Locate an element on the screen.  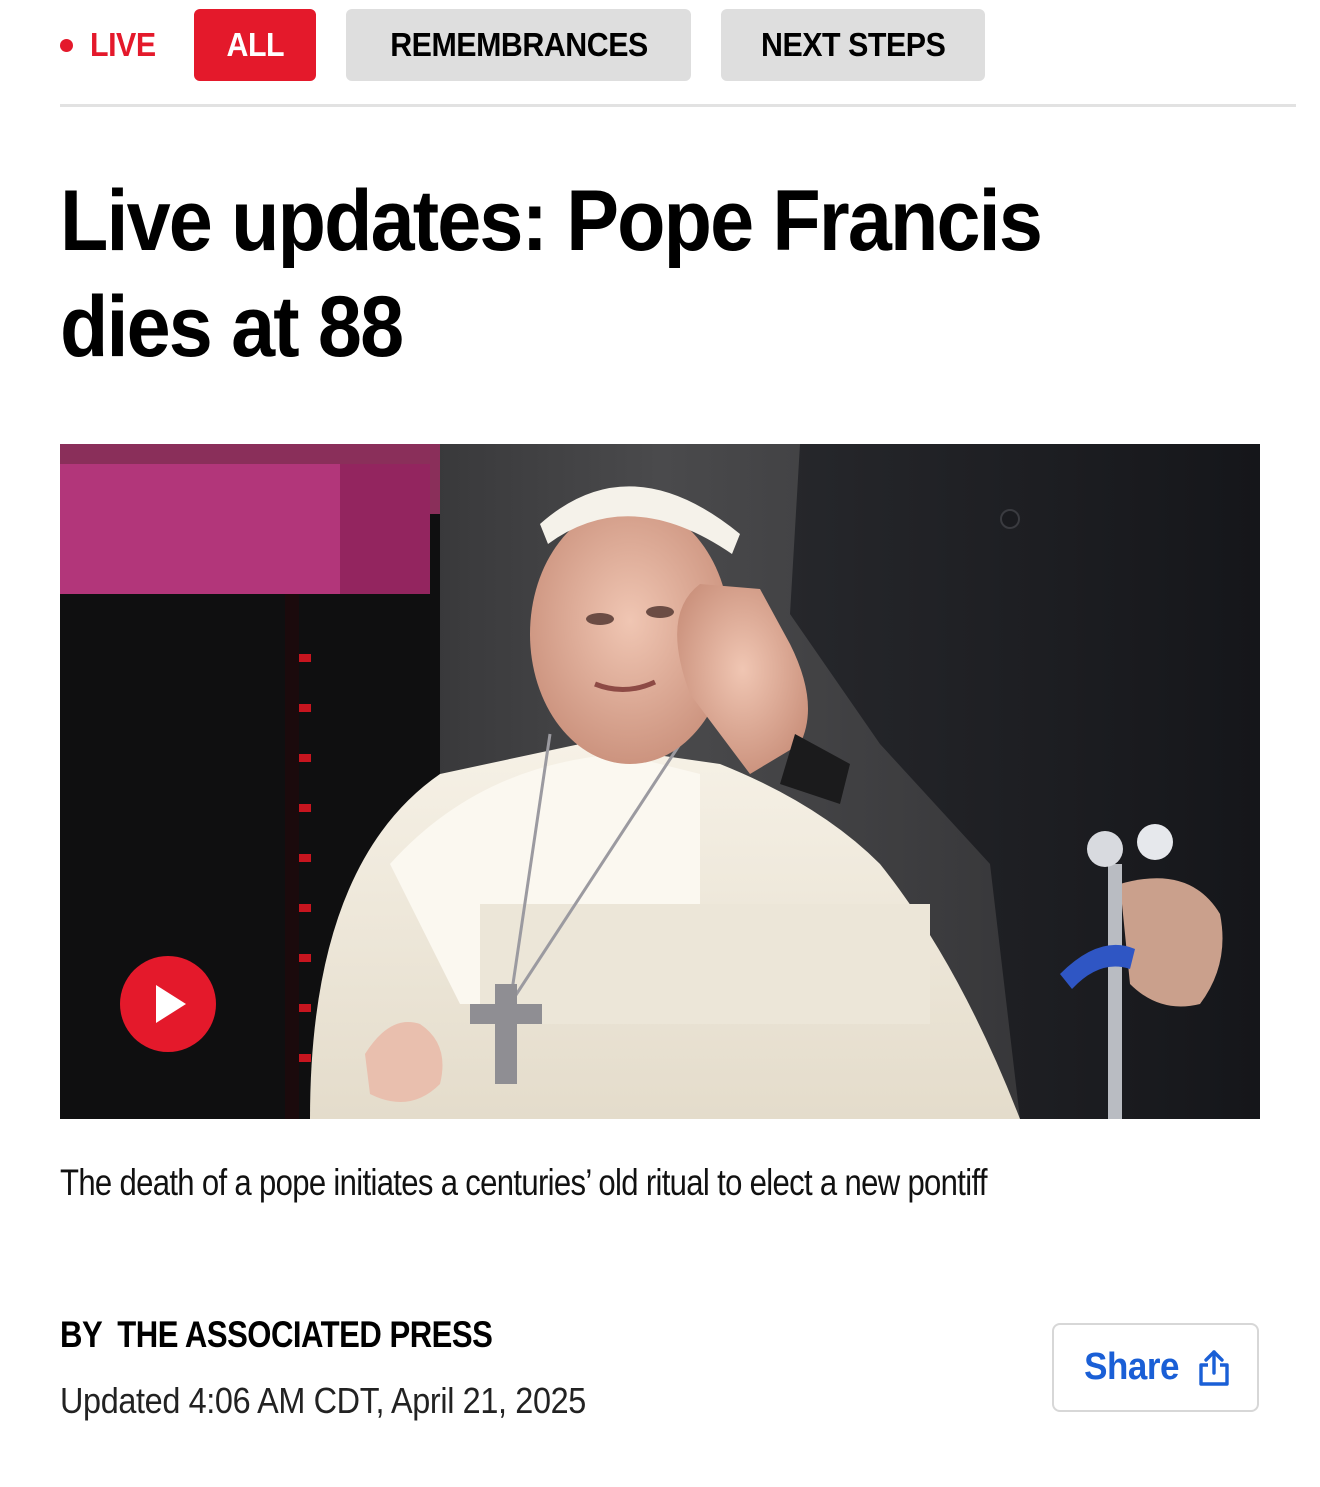
section-tab-bar: LIVE ALL REMEMBRANCES NEXT STEPS is located at coordinates (537, 45).